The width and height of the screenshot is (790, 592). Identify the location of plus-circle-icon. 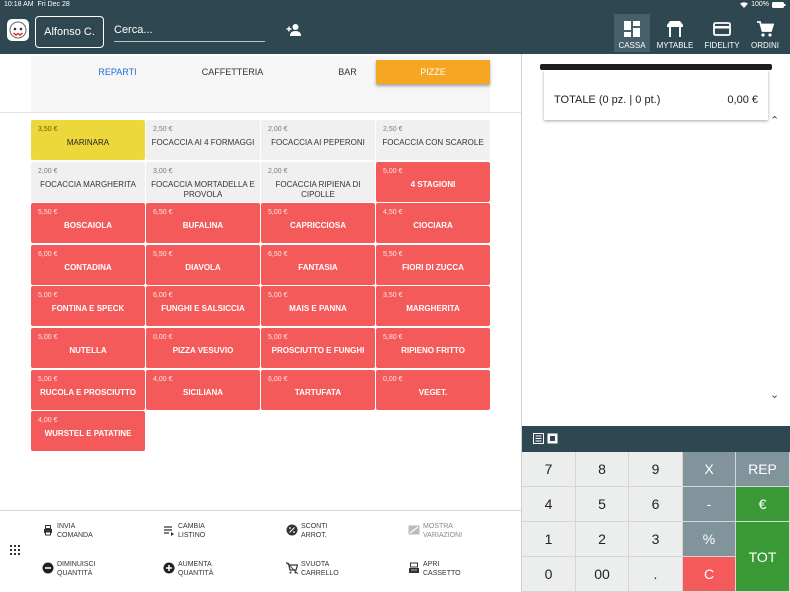
(169, 568).